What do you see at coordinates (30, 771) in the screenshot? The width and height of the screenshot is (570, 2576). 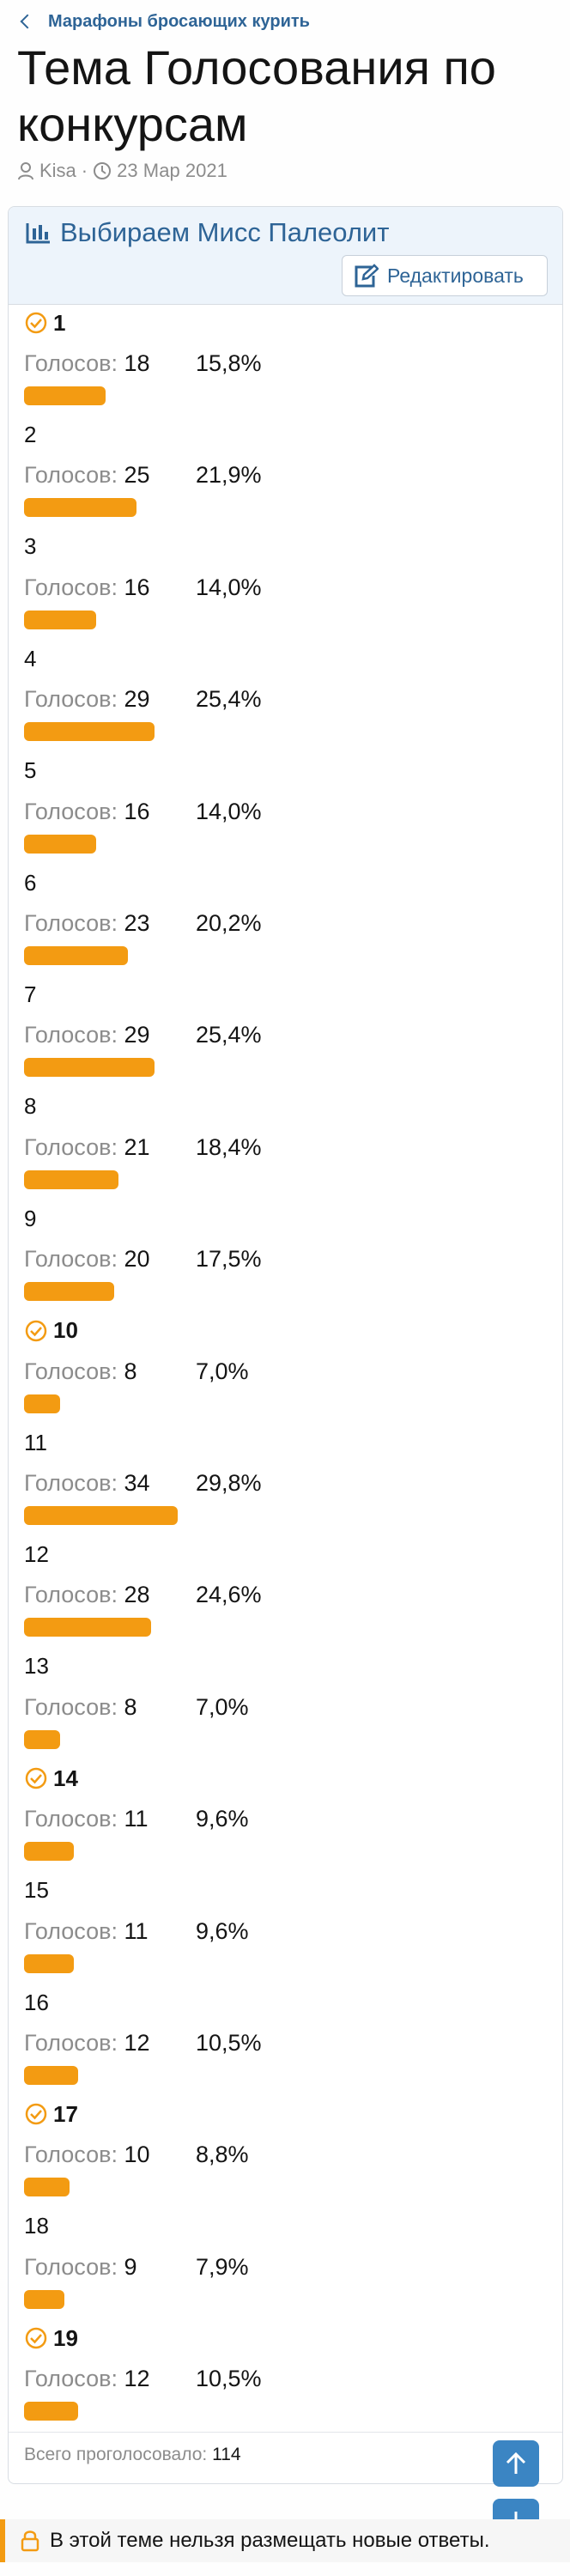 I see `poll-option-label: 5` at bounding box center [30, 771].